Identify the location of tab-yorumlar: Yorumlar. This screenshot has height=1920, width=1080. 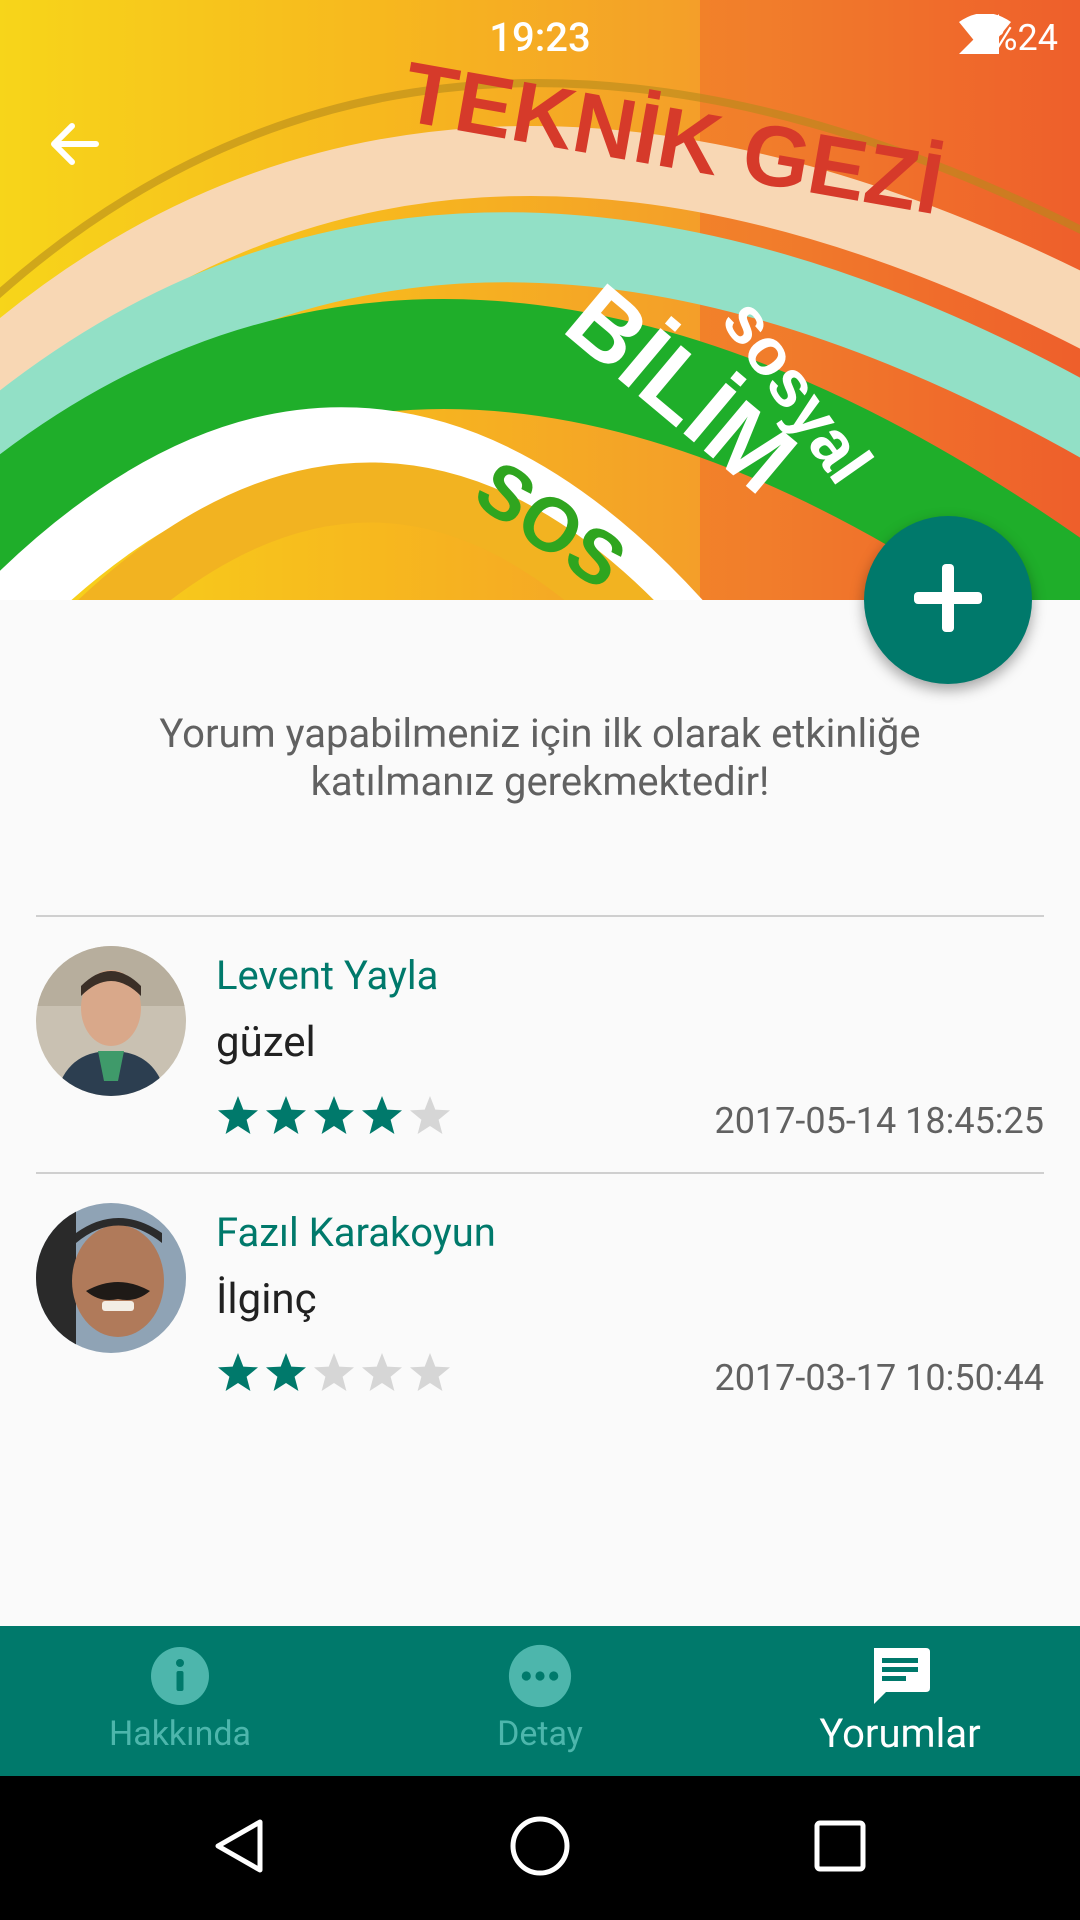
(900, 1701).